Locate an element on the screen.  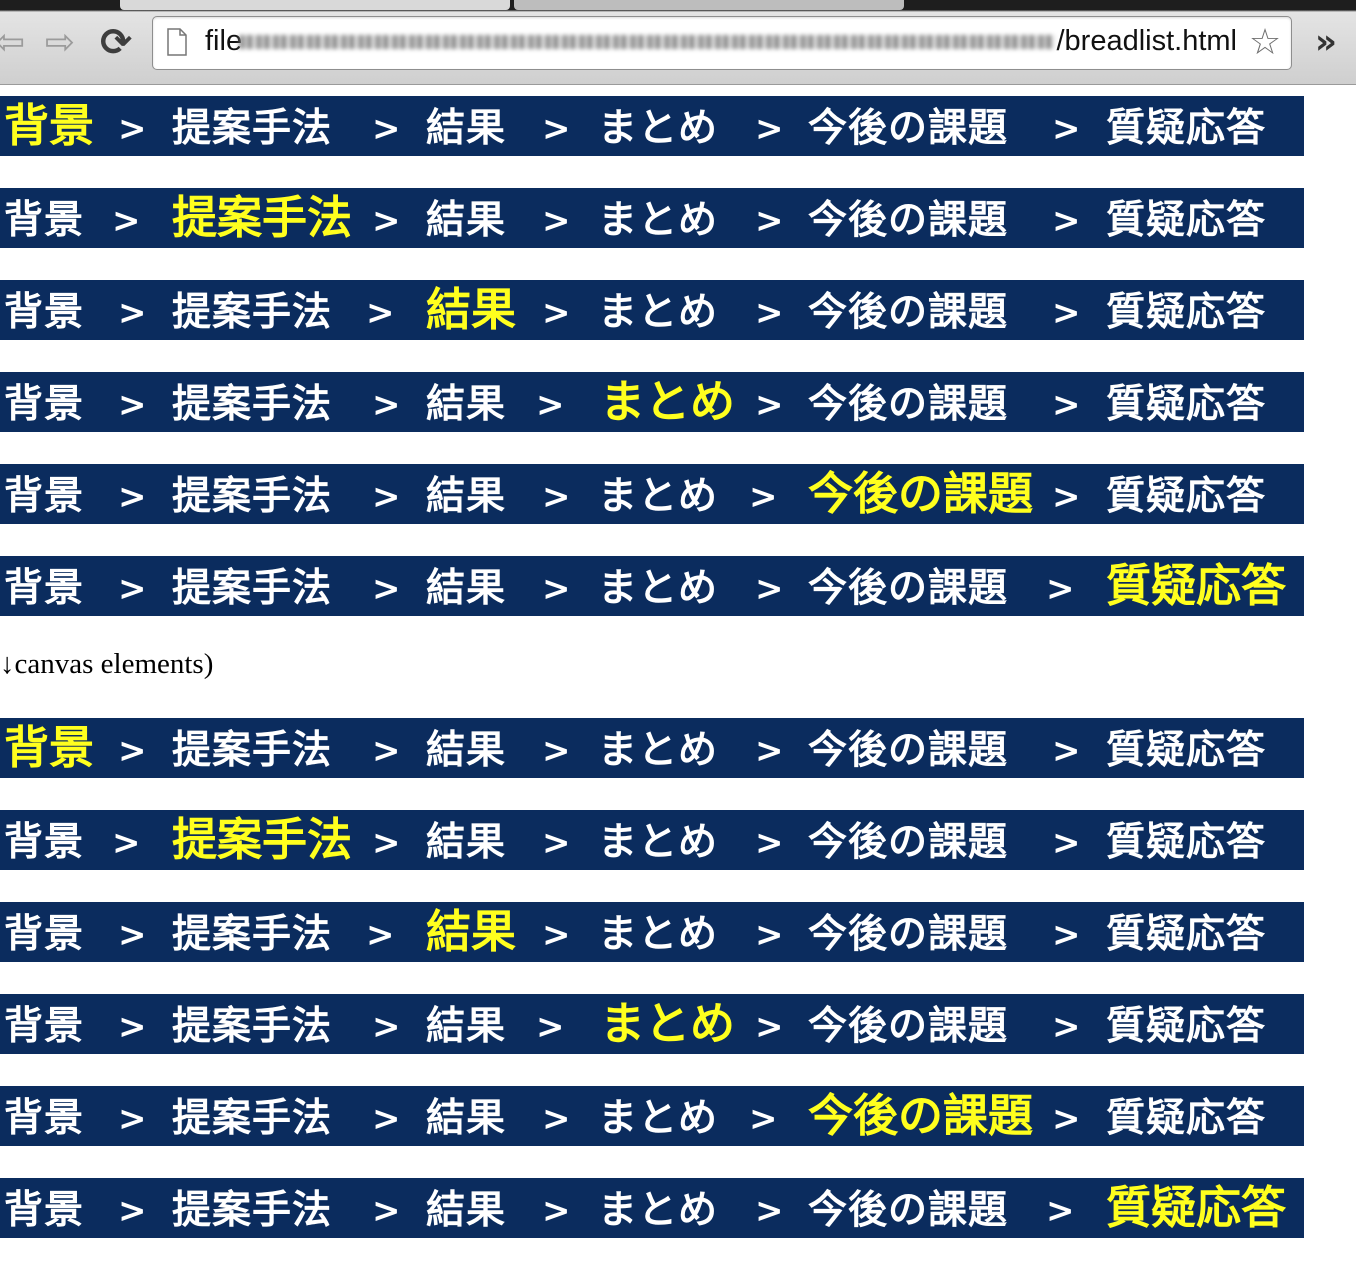
back-button: ⇦ is located at coordinates (16, 42).